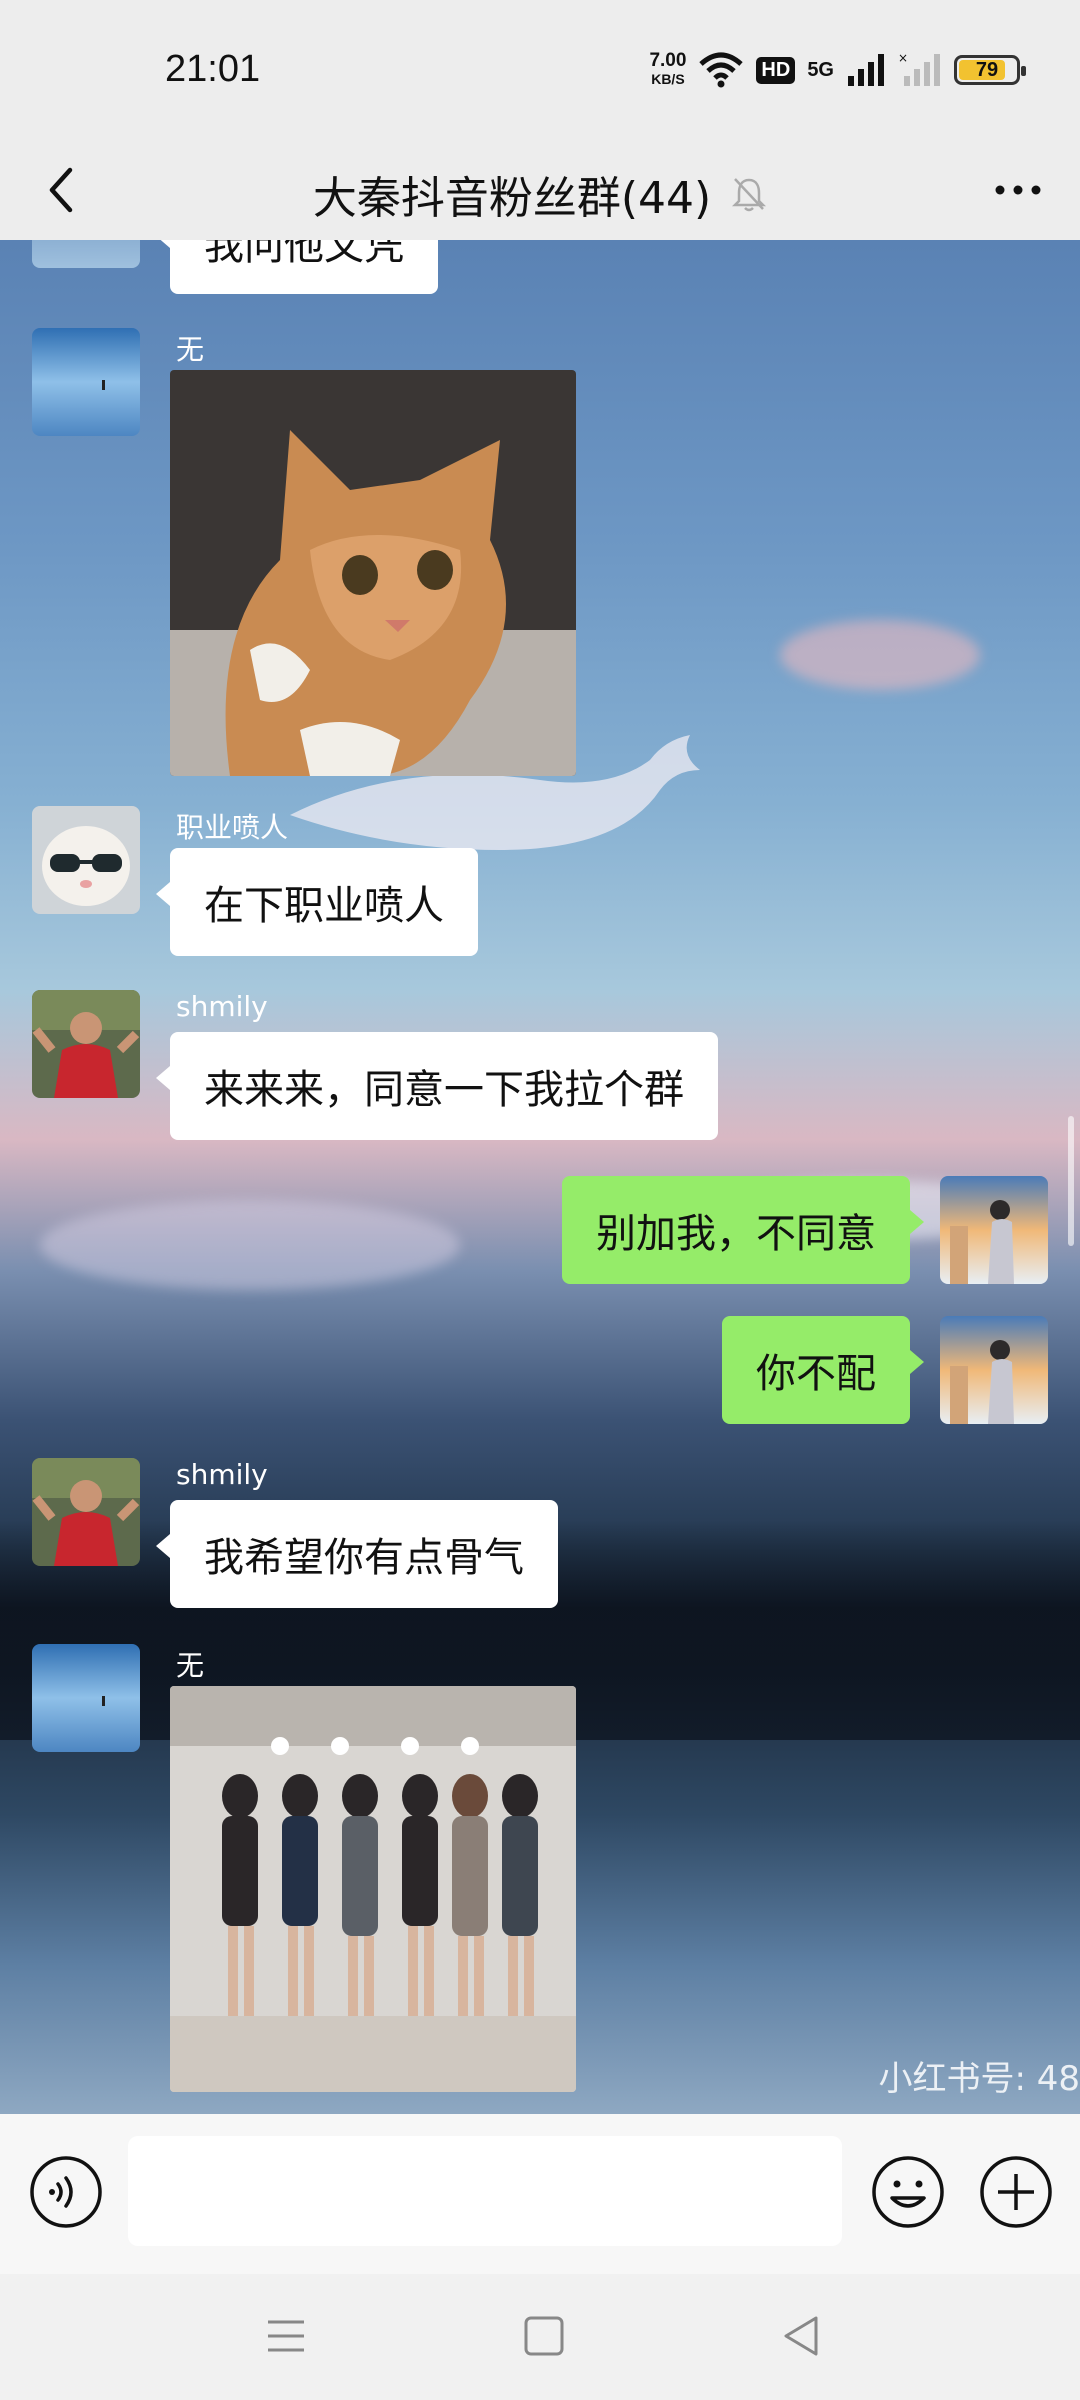 This screenshot has width=1080, height=2400. I want to click on more-options-icon, so click(1018, 190).